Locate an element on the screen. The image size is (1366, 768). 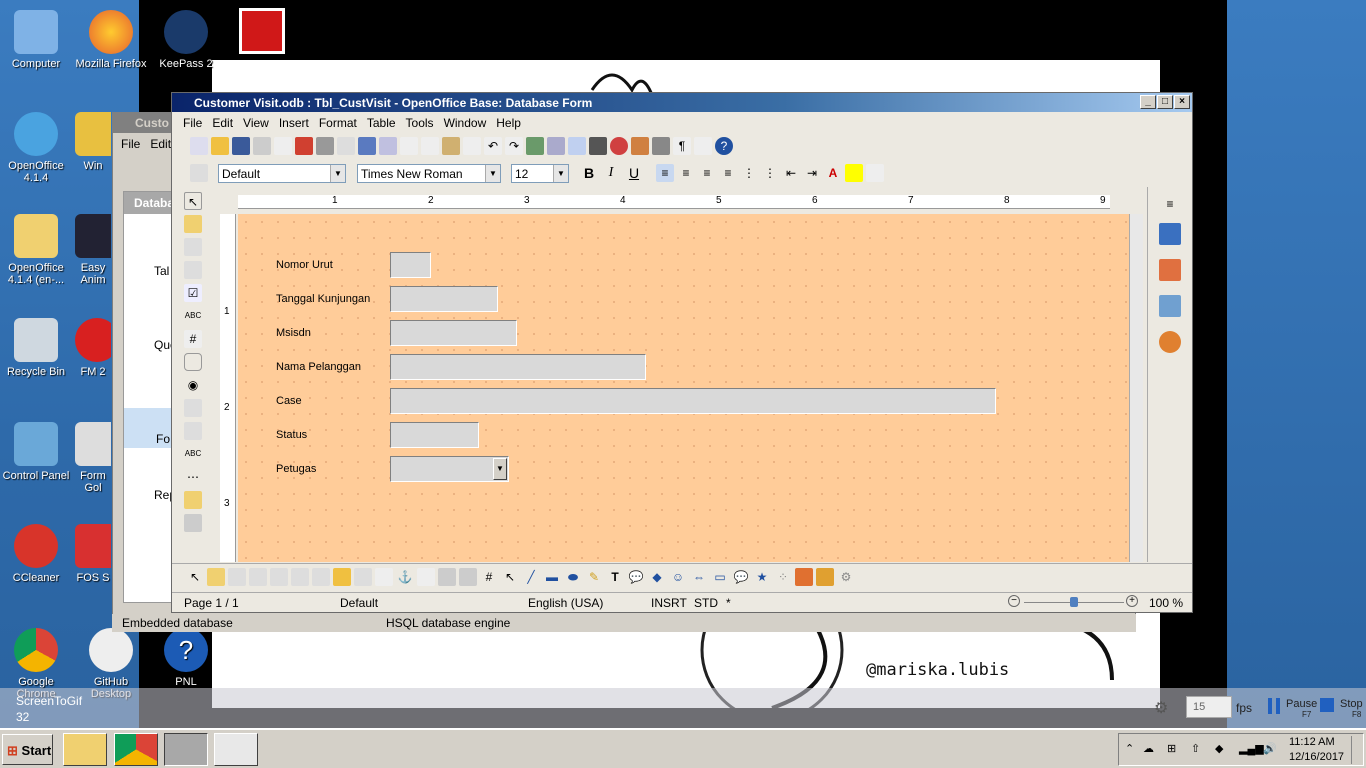
field-msisdn is located at coordinates (453, 333).